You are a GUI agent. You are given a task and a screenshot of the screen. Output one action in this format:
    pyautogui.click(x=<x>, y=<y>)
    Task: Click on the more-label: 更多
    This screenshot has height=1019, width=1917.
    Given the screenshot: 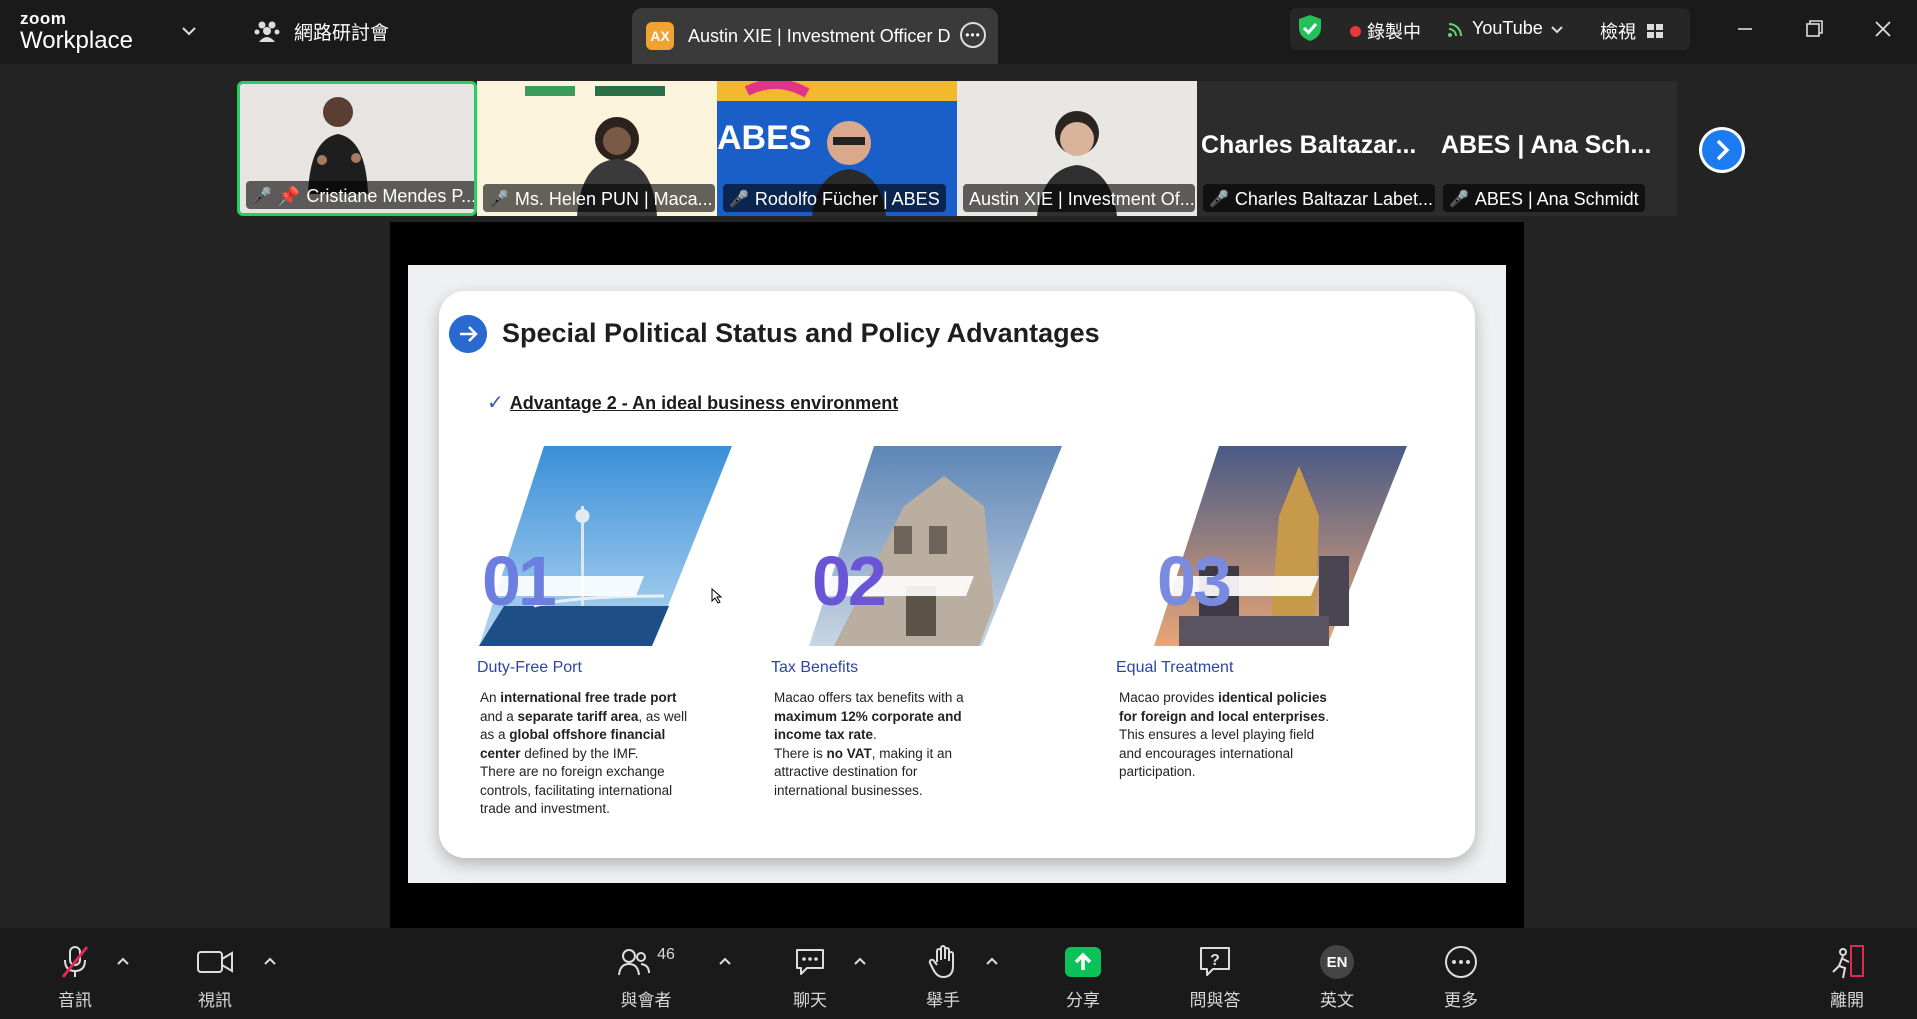 What is the action you would take?
    pyautogui.click(x=1461, y=1000)
    